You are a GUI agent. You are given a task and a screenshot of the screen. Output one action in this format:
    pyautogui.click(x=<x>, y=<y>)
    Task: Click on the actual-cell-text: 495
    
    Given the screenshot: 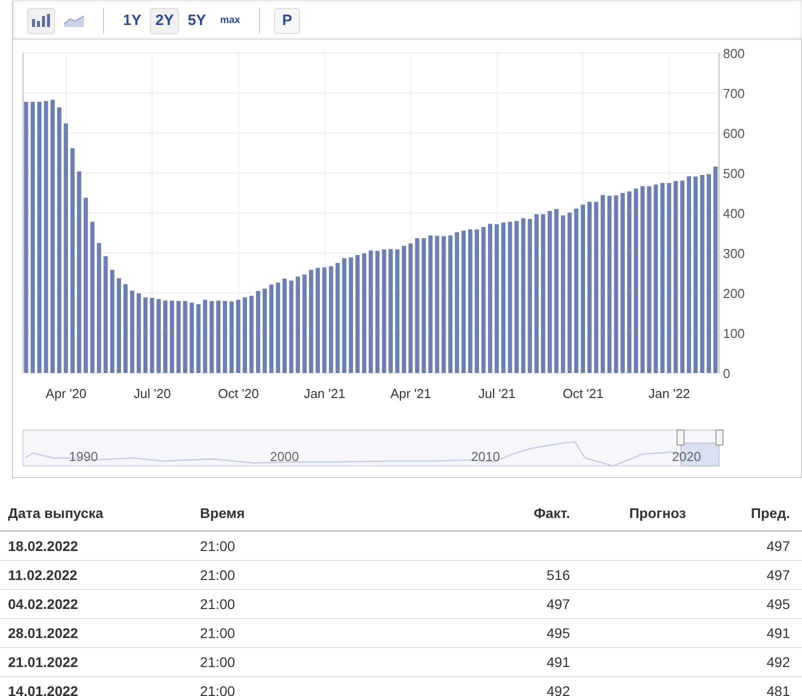 What is the action you would take?
    pyautogui.click(x=558, y=633)
    